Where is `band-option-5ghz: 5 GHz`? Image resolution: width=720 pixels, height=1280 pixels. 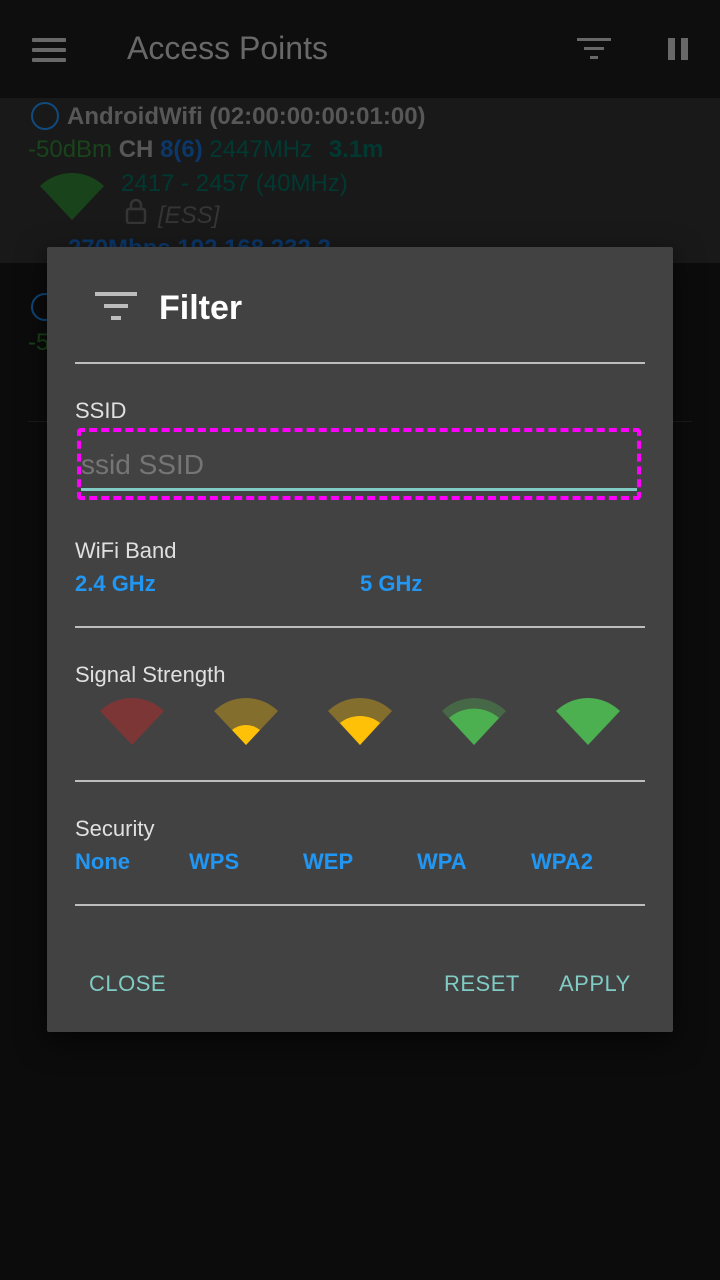 band-option-5ghz: 5 GHz is located at coordinates (391, 584).